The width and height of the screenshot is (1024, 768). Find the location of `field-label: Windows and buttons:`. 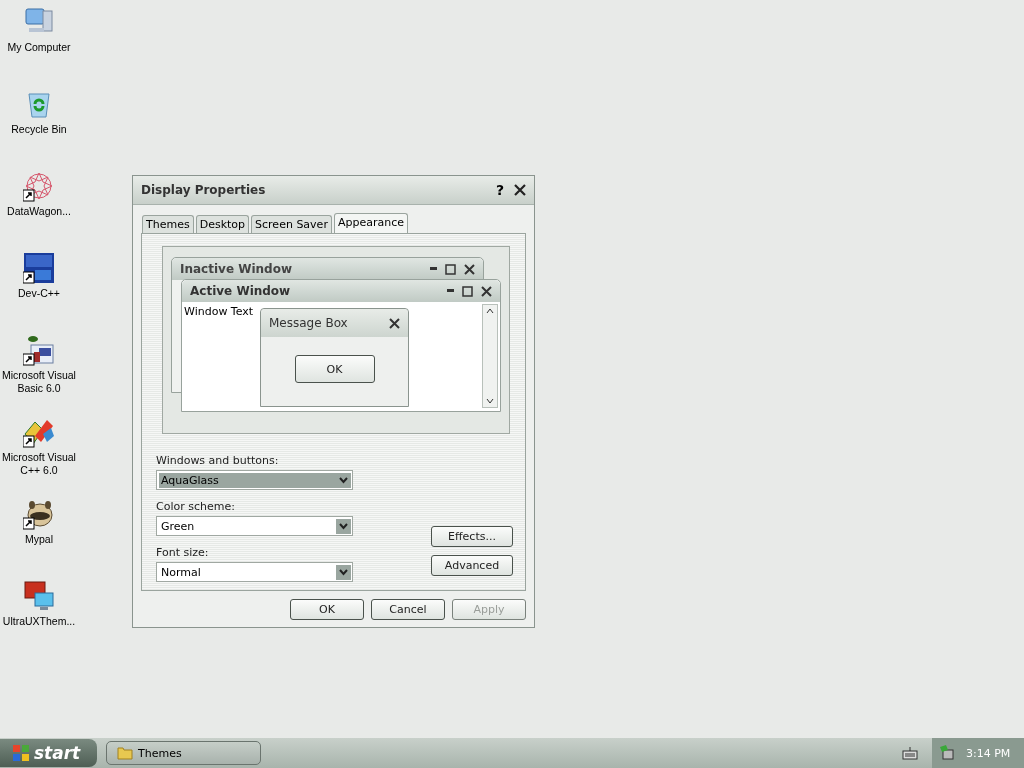

field-label: Windows and buttons: is located at coordinates (218, 460).